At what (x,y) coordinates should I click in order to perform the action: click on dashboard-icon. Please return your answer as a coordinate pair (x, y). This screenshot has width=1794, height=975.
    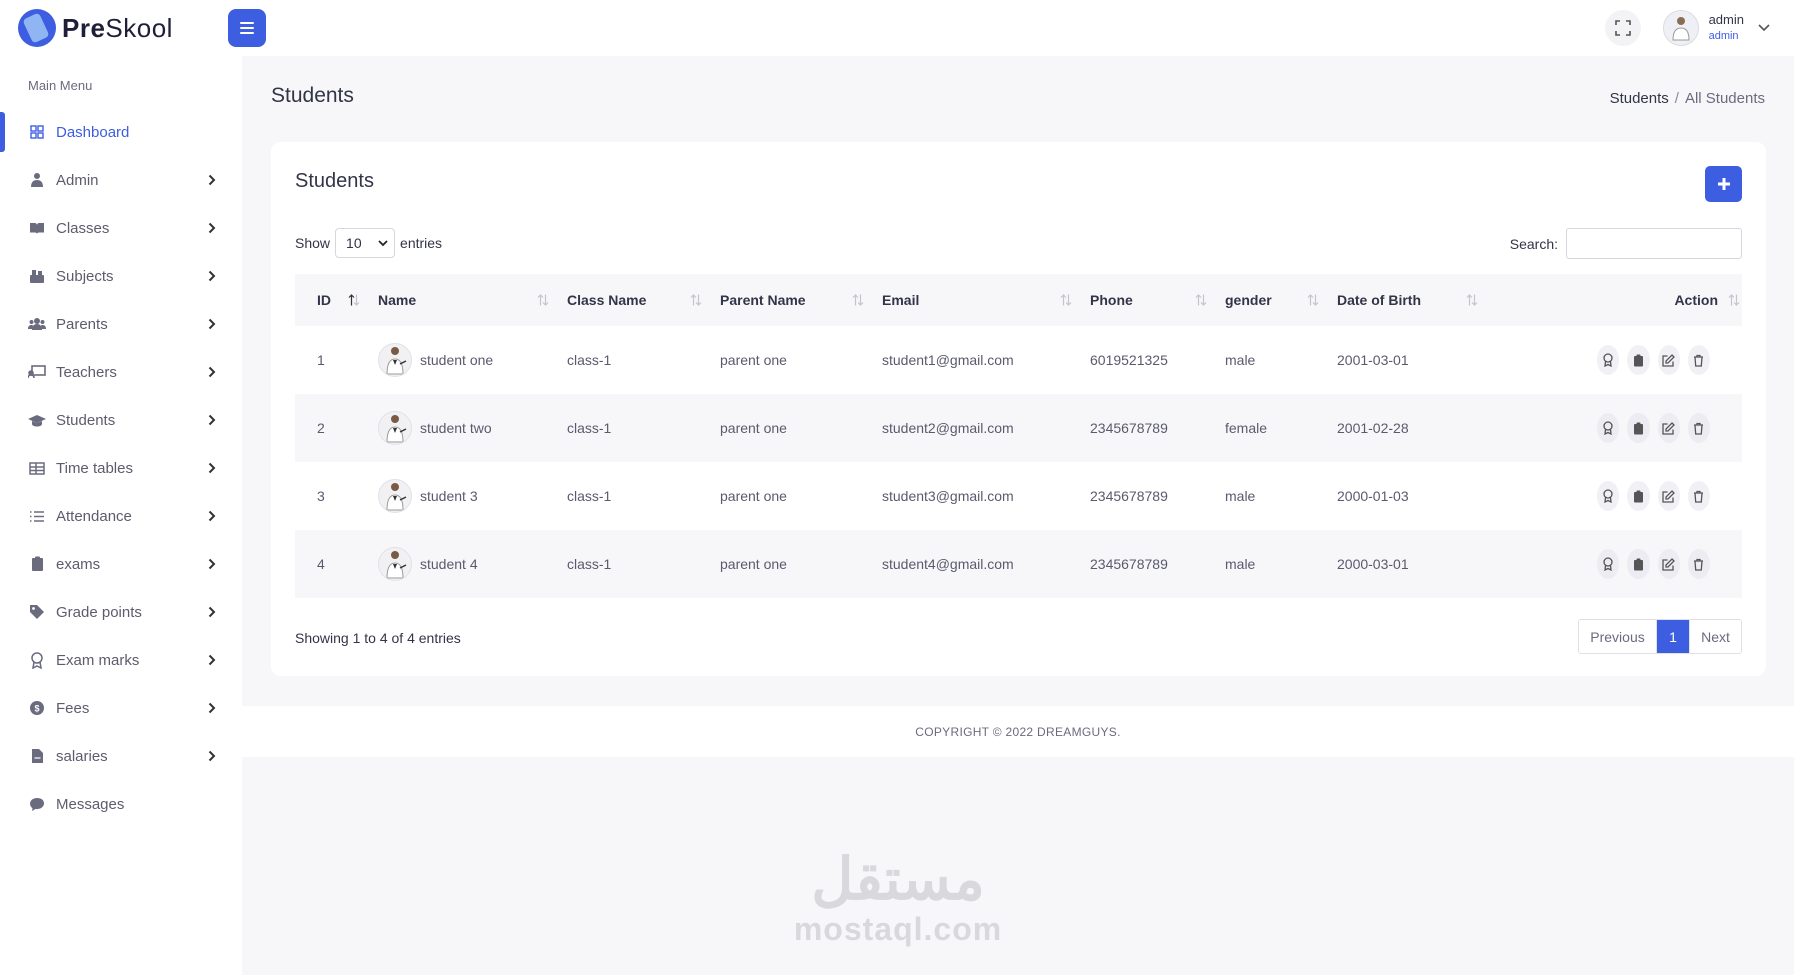
    Looking at the image, I should click on (37, 132).